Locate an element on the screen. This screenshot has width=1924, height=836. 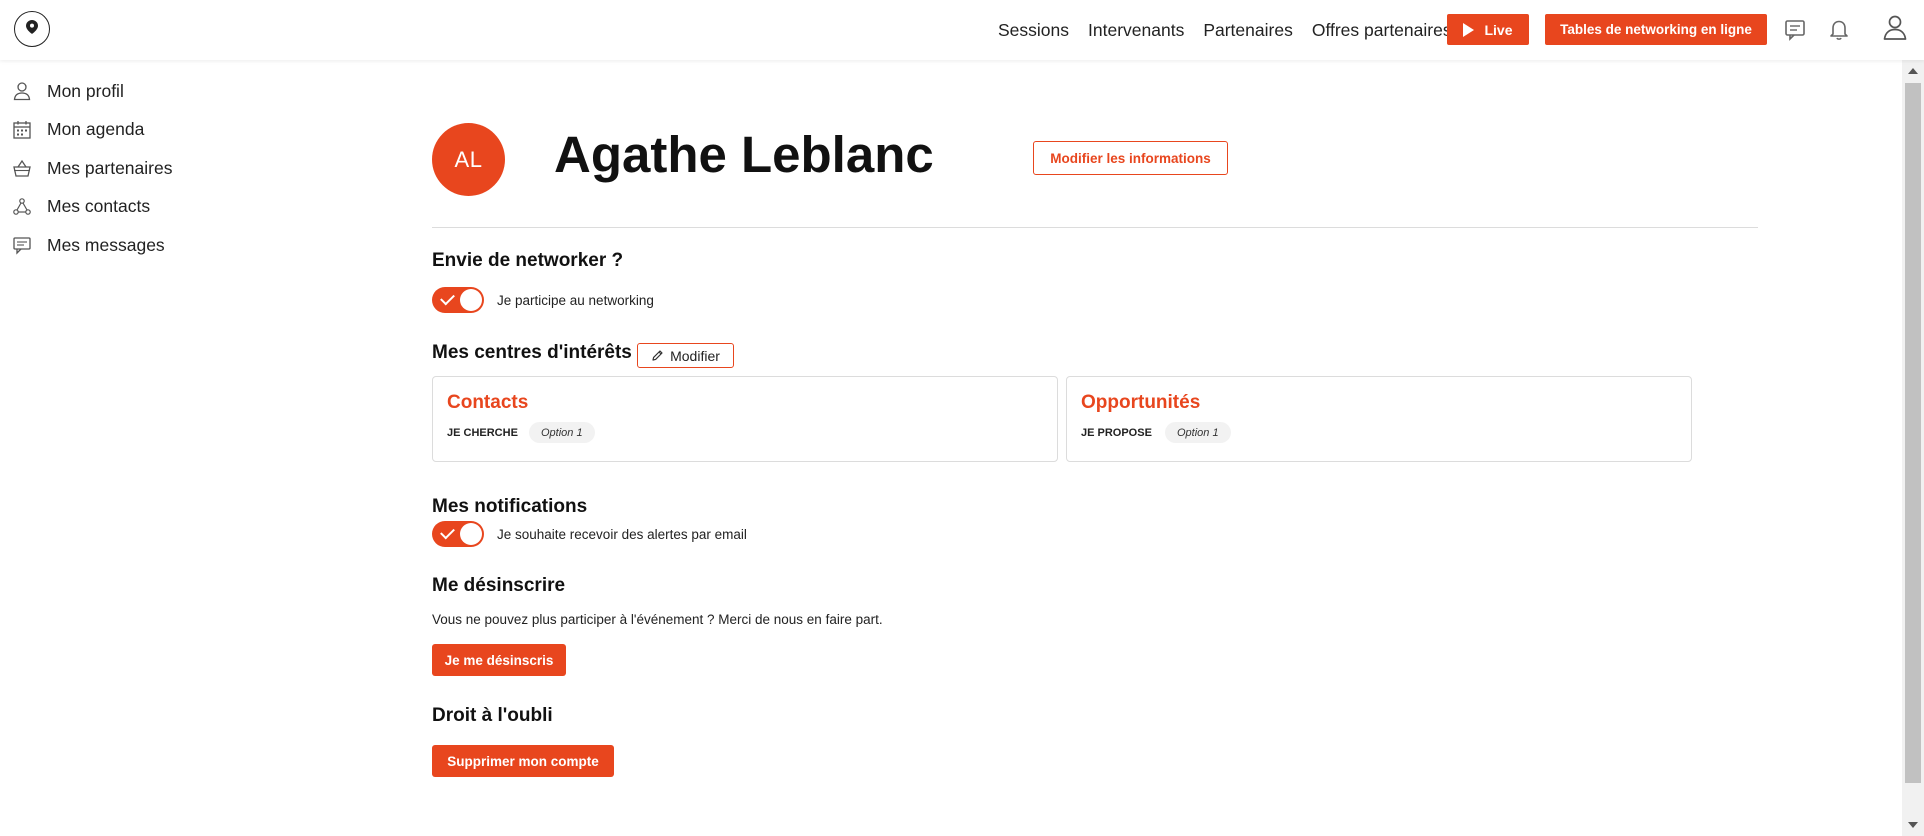
interest-card-contacts: Contacts JE CHERCHE Option 1 is located at coordinates (745, 419).